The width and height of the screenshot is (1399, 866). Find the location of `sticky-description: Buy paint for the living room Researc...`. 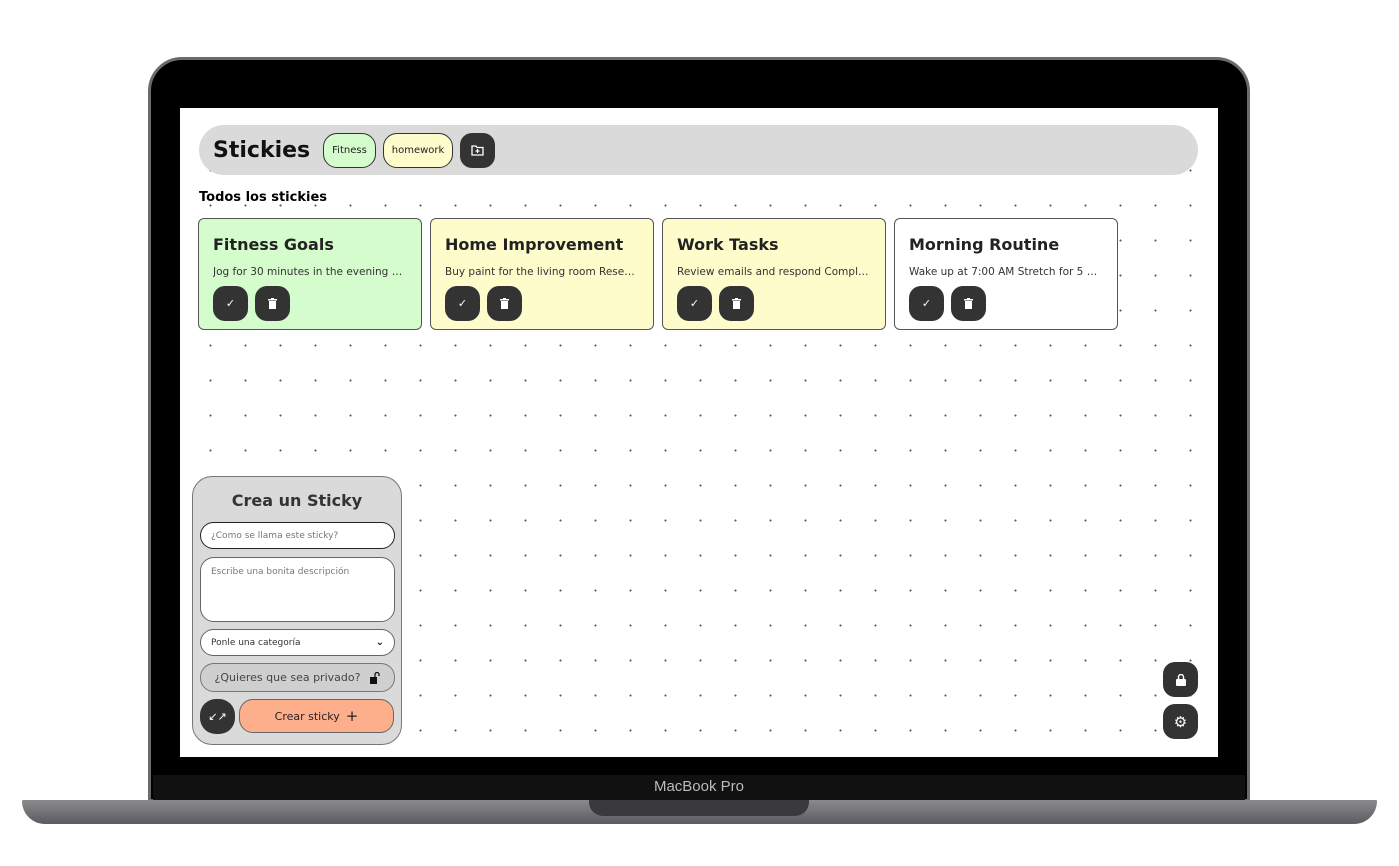

sticky-description: Buy paint for the living room Researc... is located at coordinates (542, 272).